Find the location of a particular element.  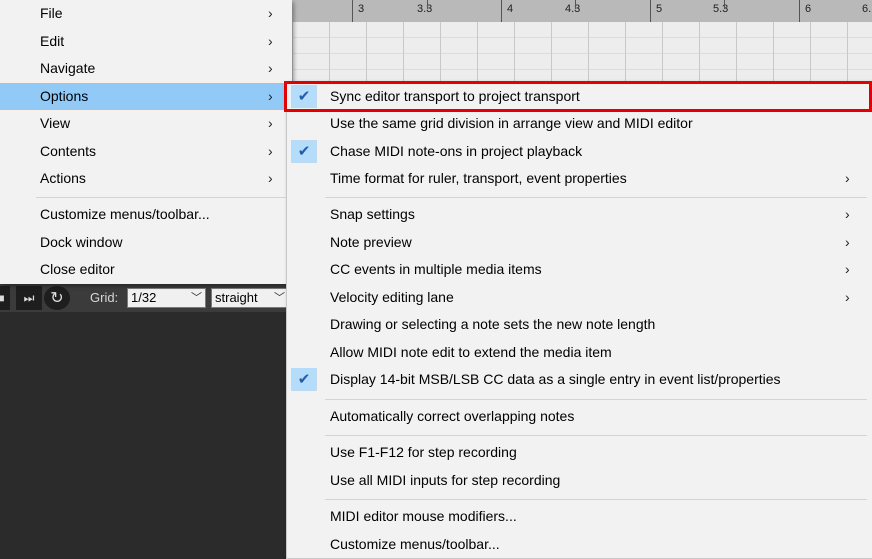

menu-item-file: File › is located at coordinates (146, 13).